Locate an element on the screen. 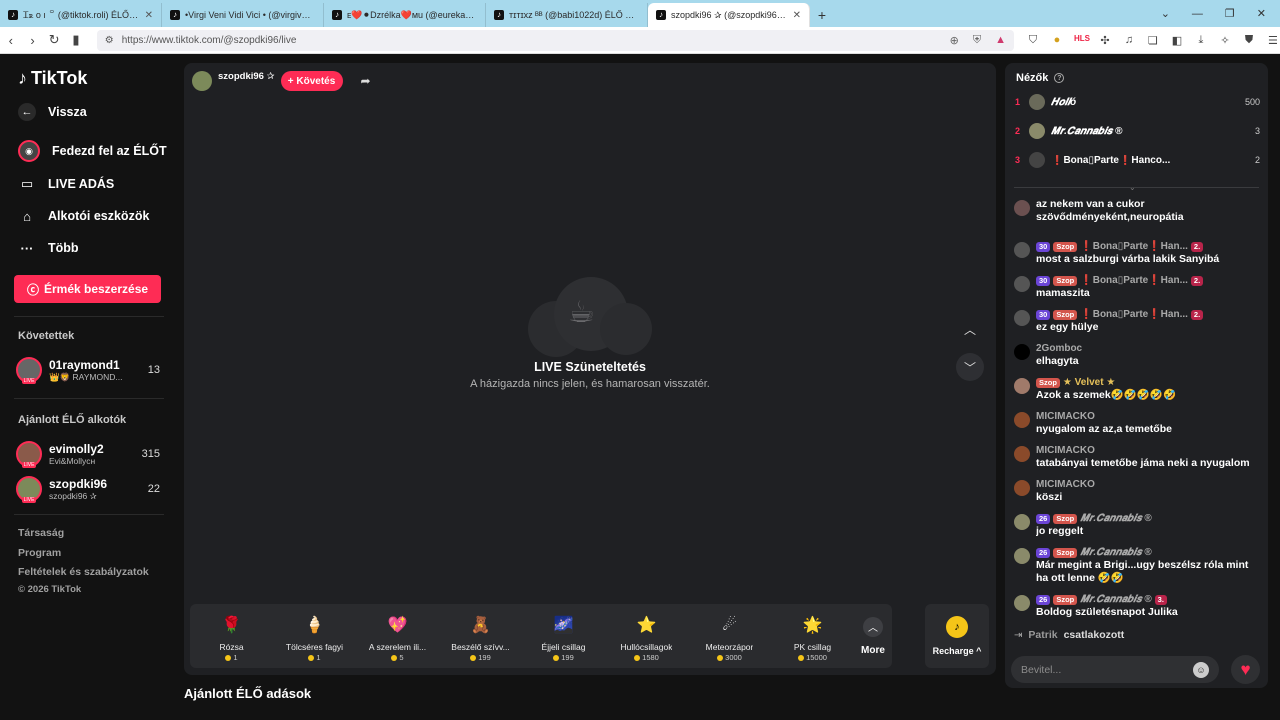 The image size is (1280, 720). menu-icon: ☰ is located at coordinates (1273, 40).